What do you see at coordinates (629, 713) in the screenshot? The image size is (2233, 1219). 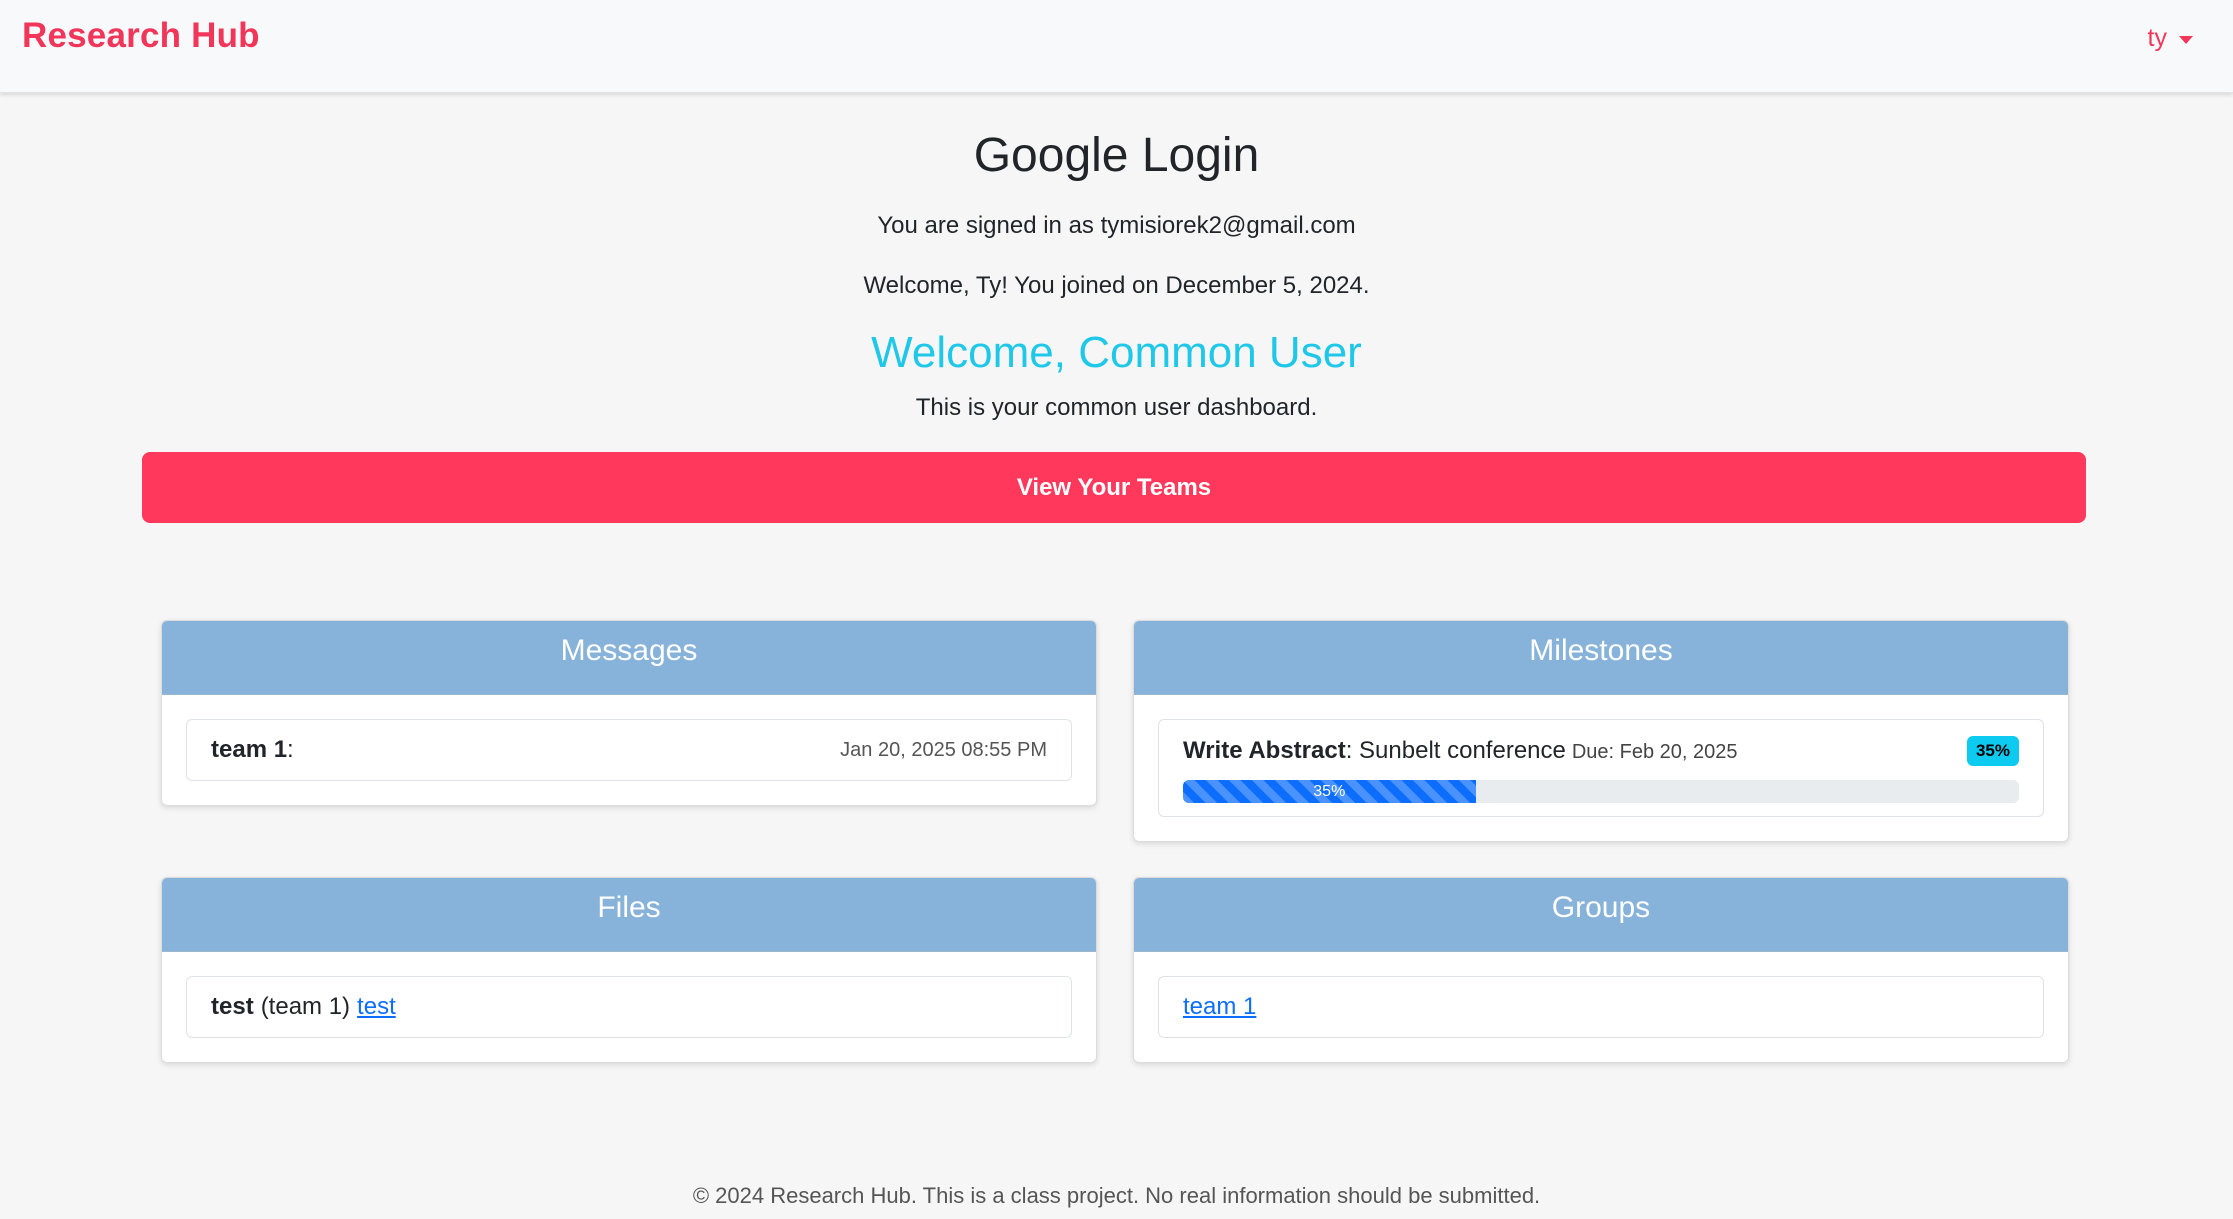 I see `messages-card: Messages team 1: Jan 20, 2025 08:55 PM` at bounding box center [629, 713].